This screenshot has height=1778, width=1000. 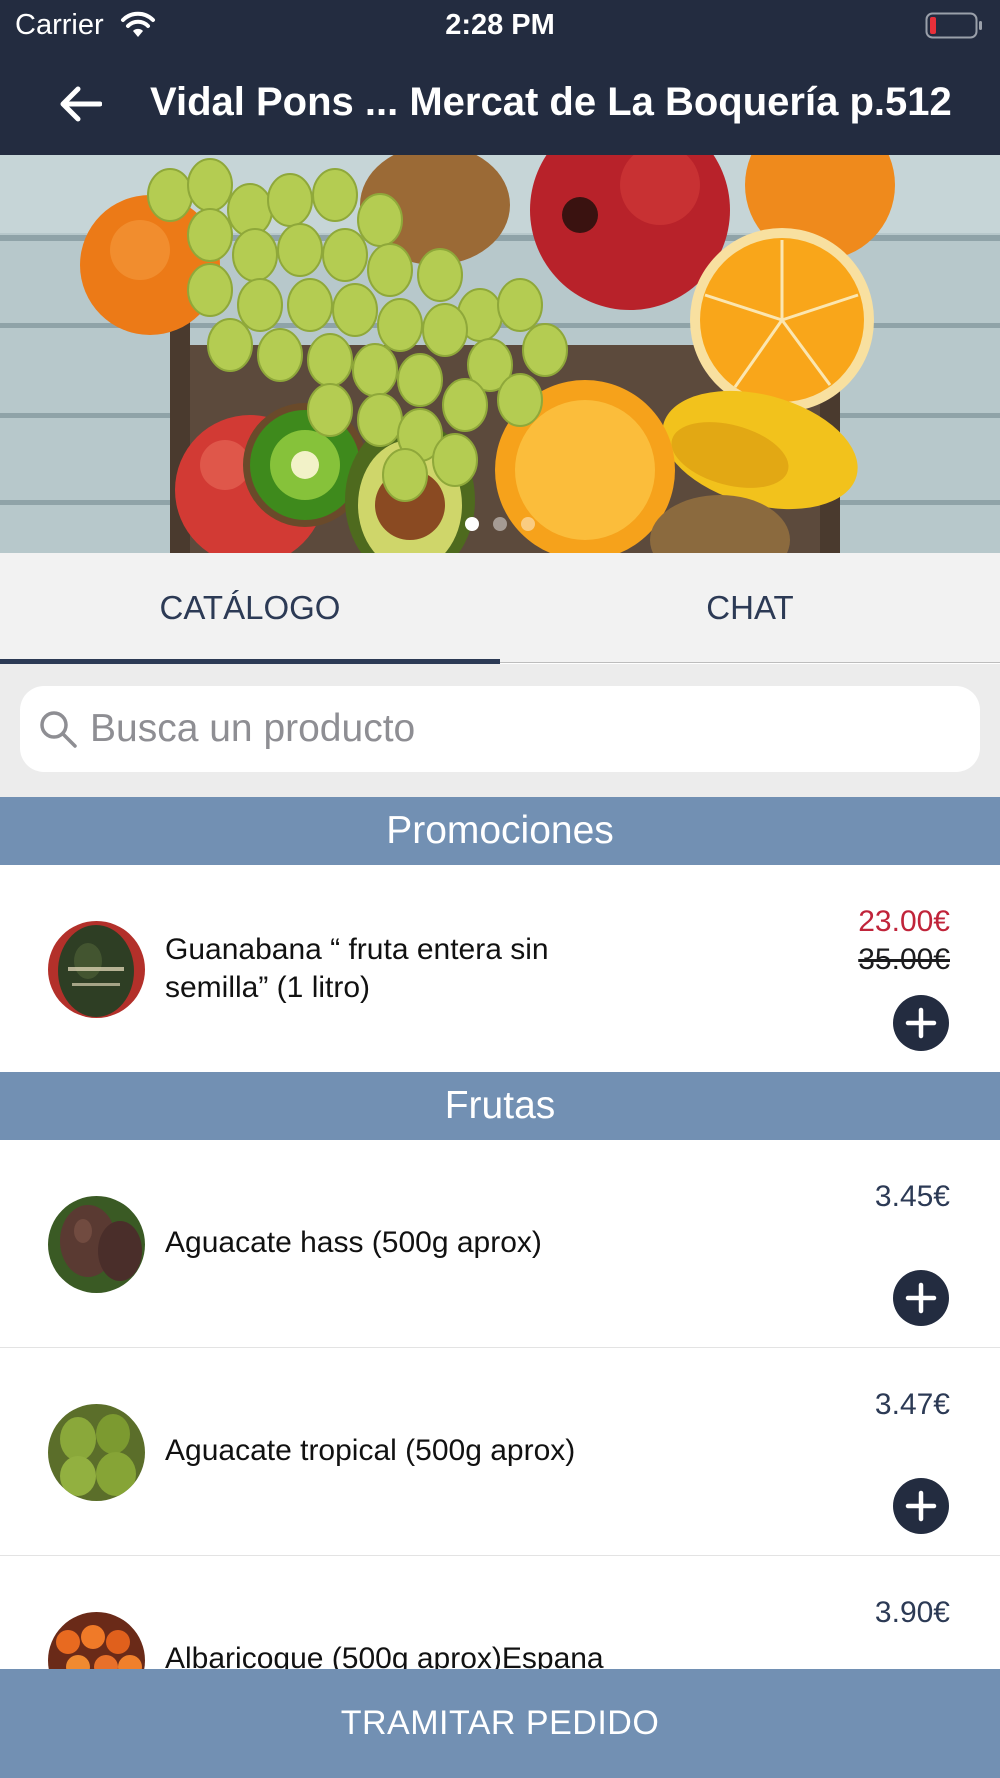 I want to click on arrow-left-icon, so click(x=81, y=104).